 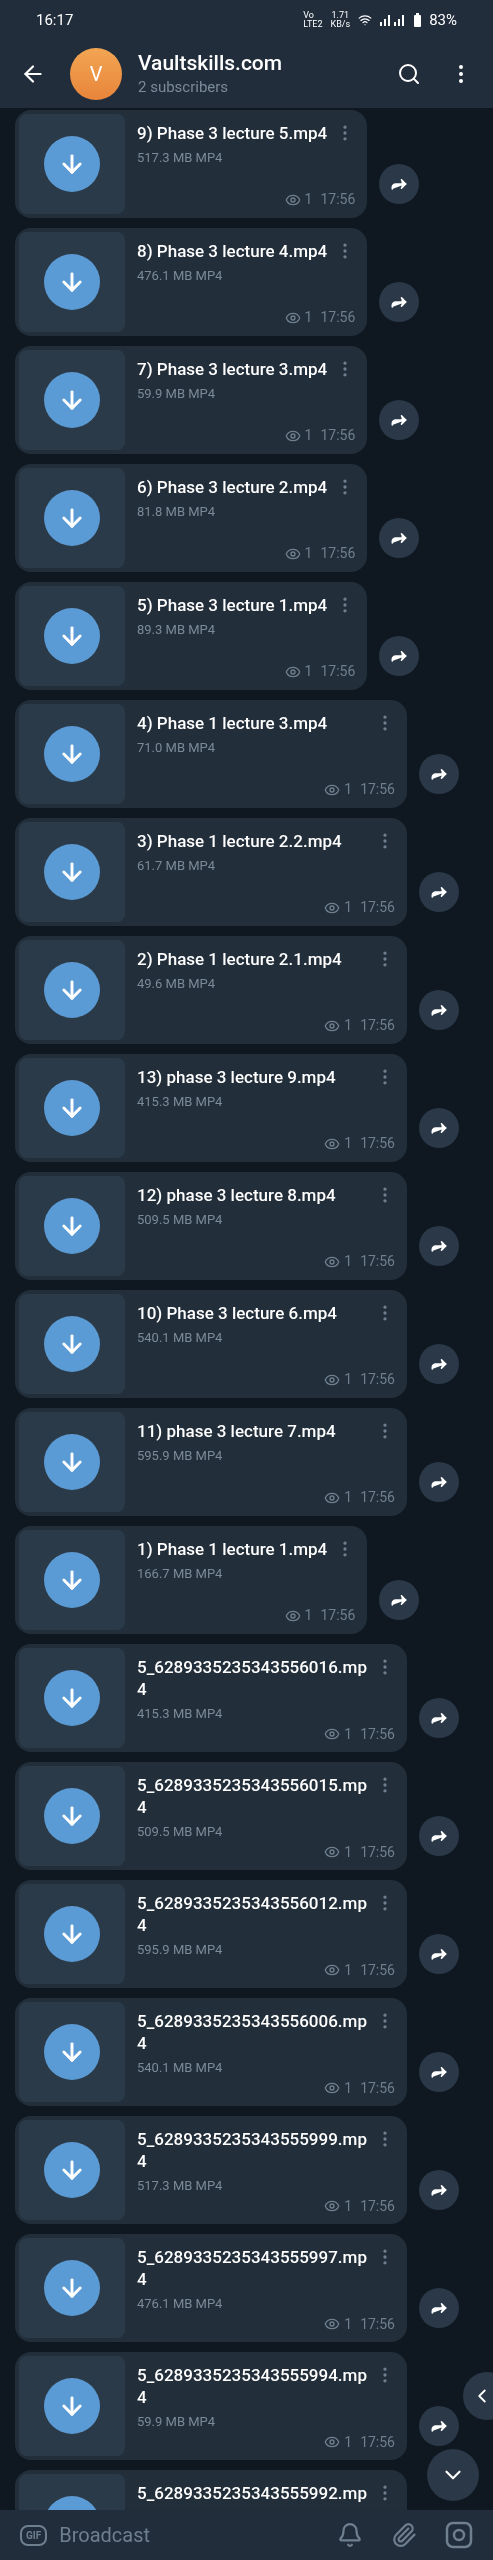 What do you see at coordinates (191, 282) in the screenshot?
I see `file-message-bubble: 8) Phase 3 lecture 4.mp4 476.1 MB MP4 1 17:56` at bounding box center [191, 282].